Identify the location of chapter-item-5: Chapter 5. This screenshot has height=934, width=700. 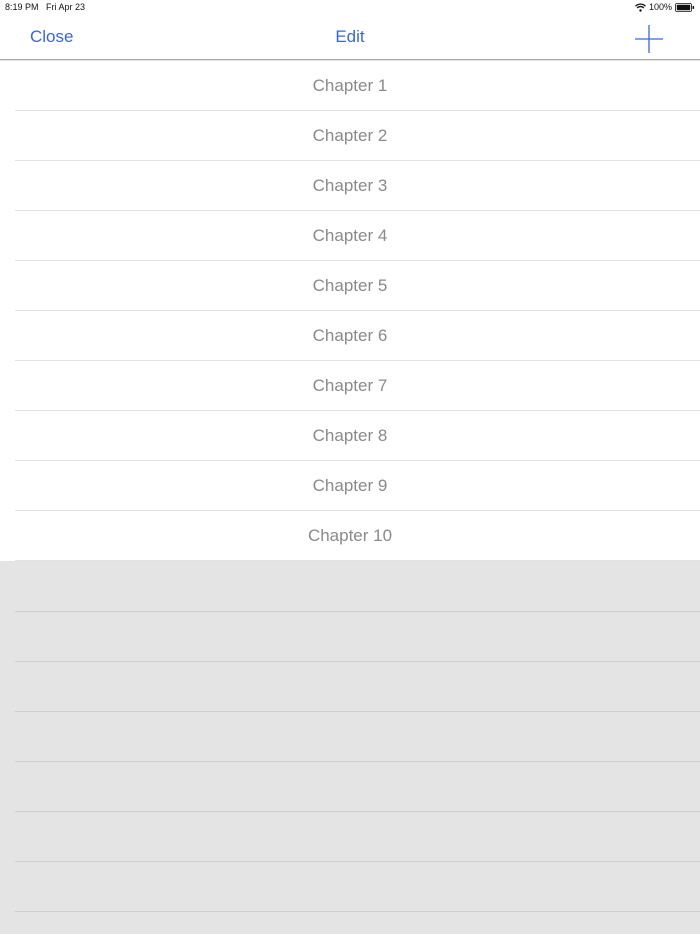
(350, 286).